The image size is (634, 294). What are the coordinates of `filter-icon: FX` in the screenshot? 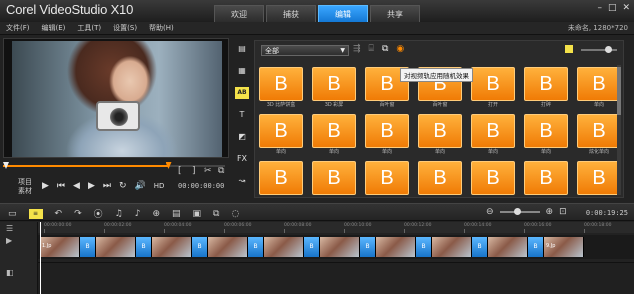 It's located at (242, 159).